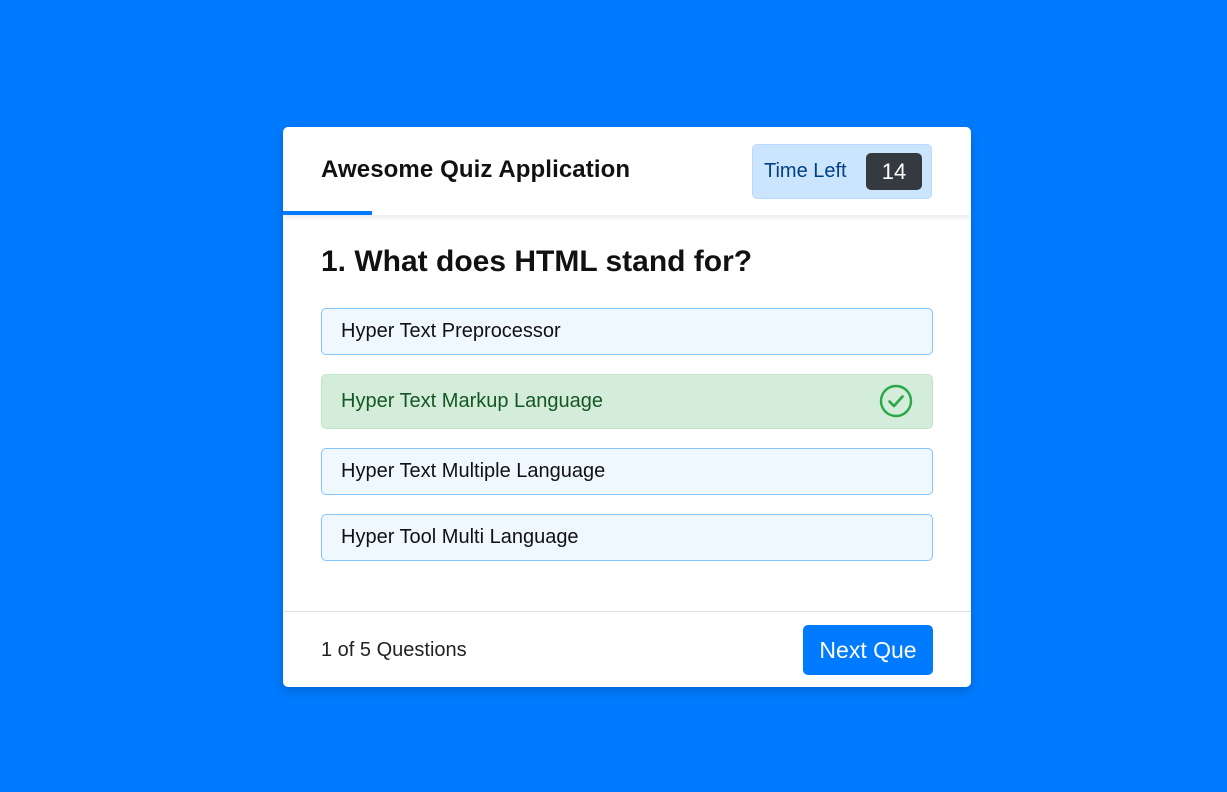 The width and height of the screenshot is (1227, 792). I want to click on option-label: Hyper Text Multiple Language, so click(473, 471).